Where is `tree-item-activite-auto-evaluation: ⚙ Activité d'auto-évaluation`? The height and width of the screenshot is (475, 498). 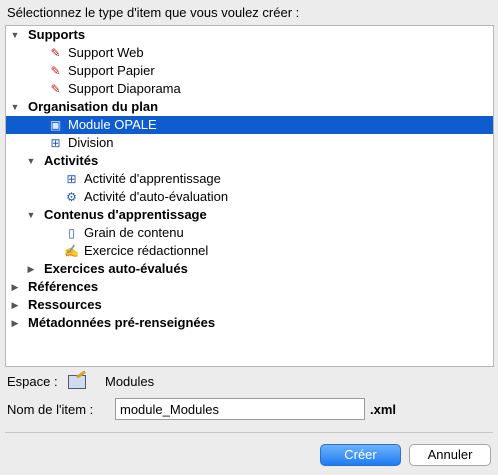 tree-item-activite-auto-evaluation: ⚙ Activité d'auto-évaluation is located at coordinates (249, 197).